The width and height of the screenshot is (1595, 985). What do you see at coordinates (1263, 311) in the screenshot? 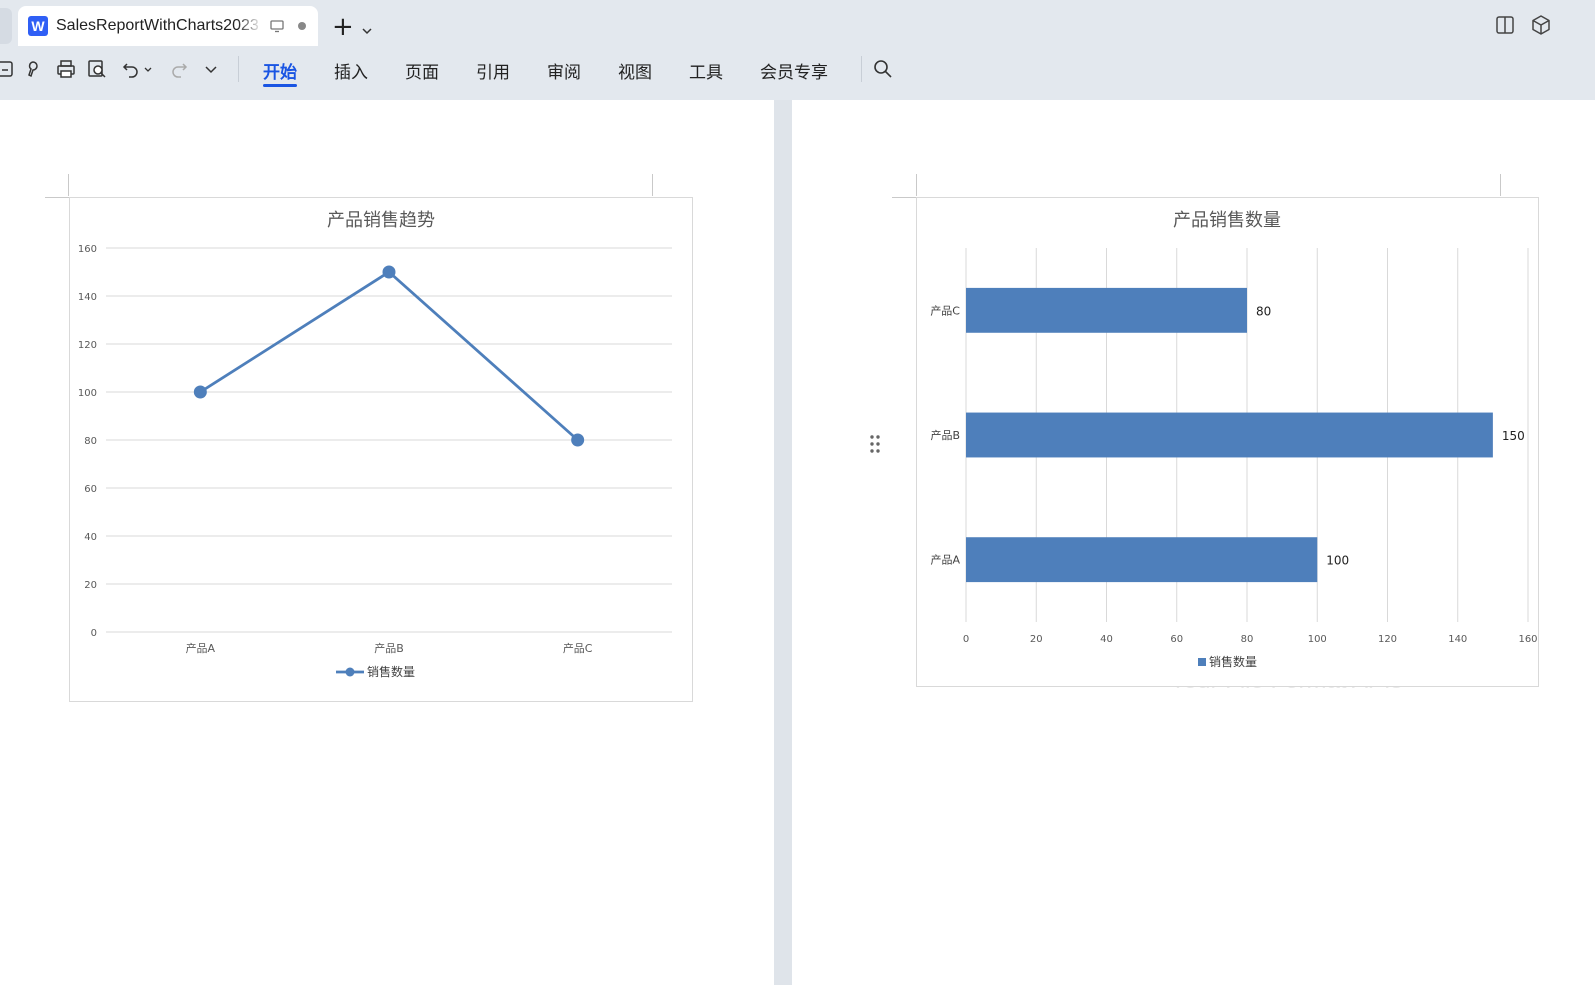
I see `data-label: 80` at bounding box center [1263, 311].